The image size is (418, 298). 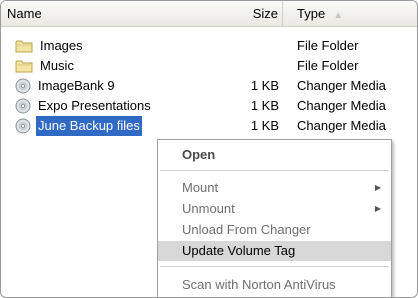 What do you see at coordinates (89, 126) in the screenshot?
I see `file-name: June Backup files` at bounding box center [89, 126].